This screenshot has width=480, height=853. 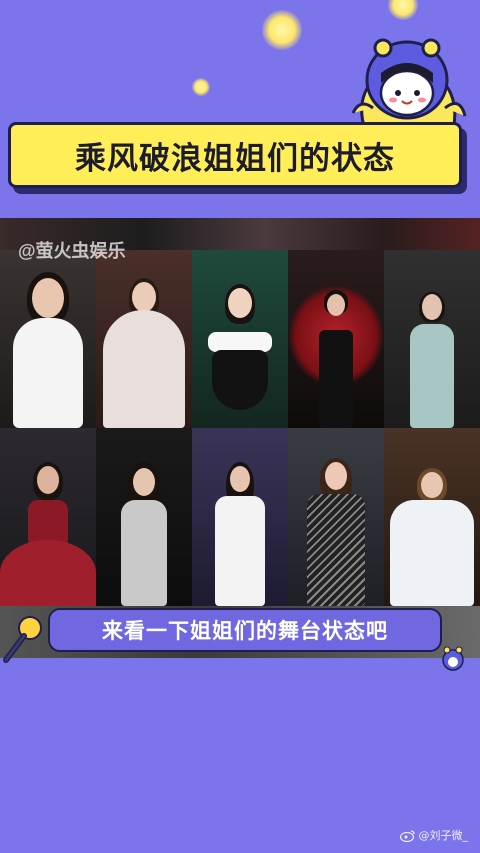 I want to click on title-banner: 乘风破浪姐姐们的状态, so click(x=235, y=155).